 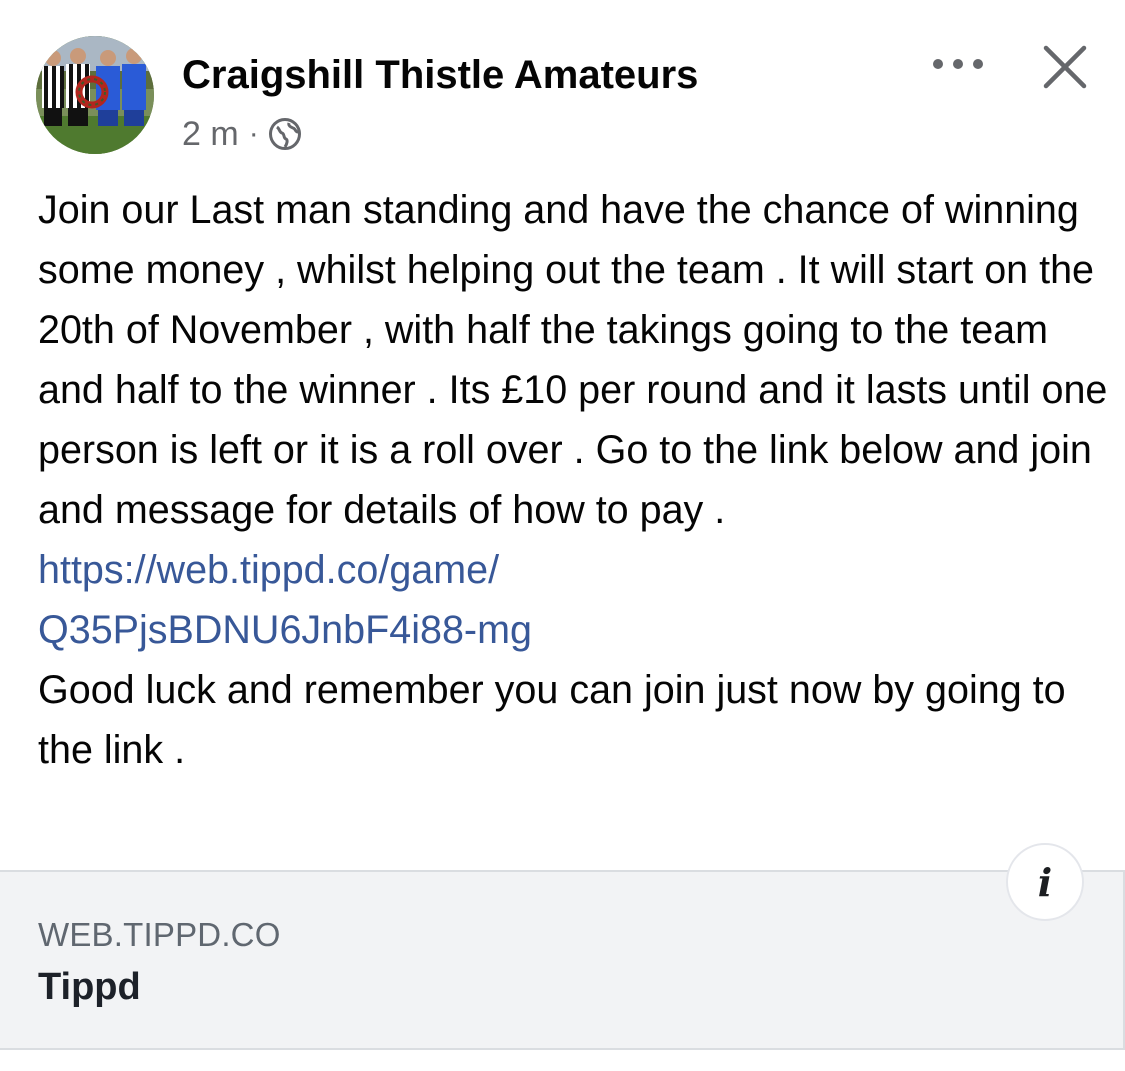 I want to click on link-preview-domain: WEB.TIPPD.CO, so click(x=159, y=934).